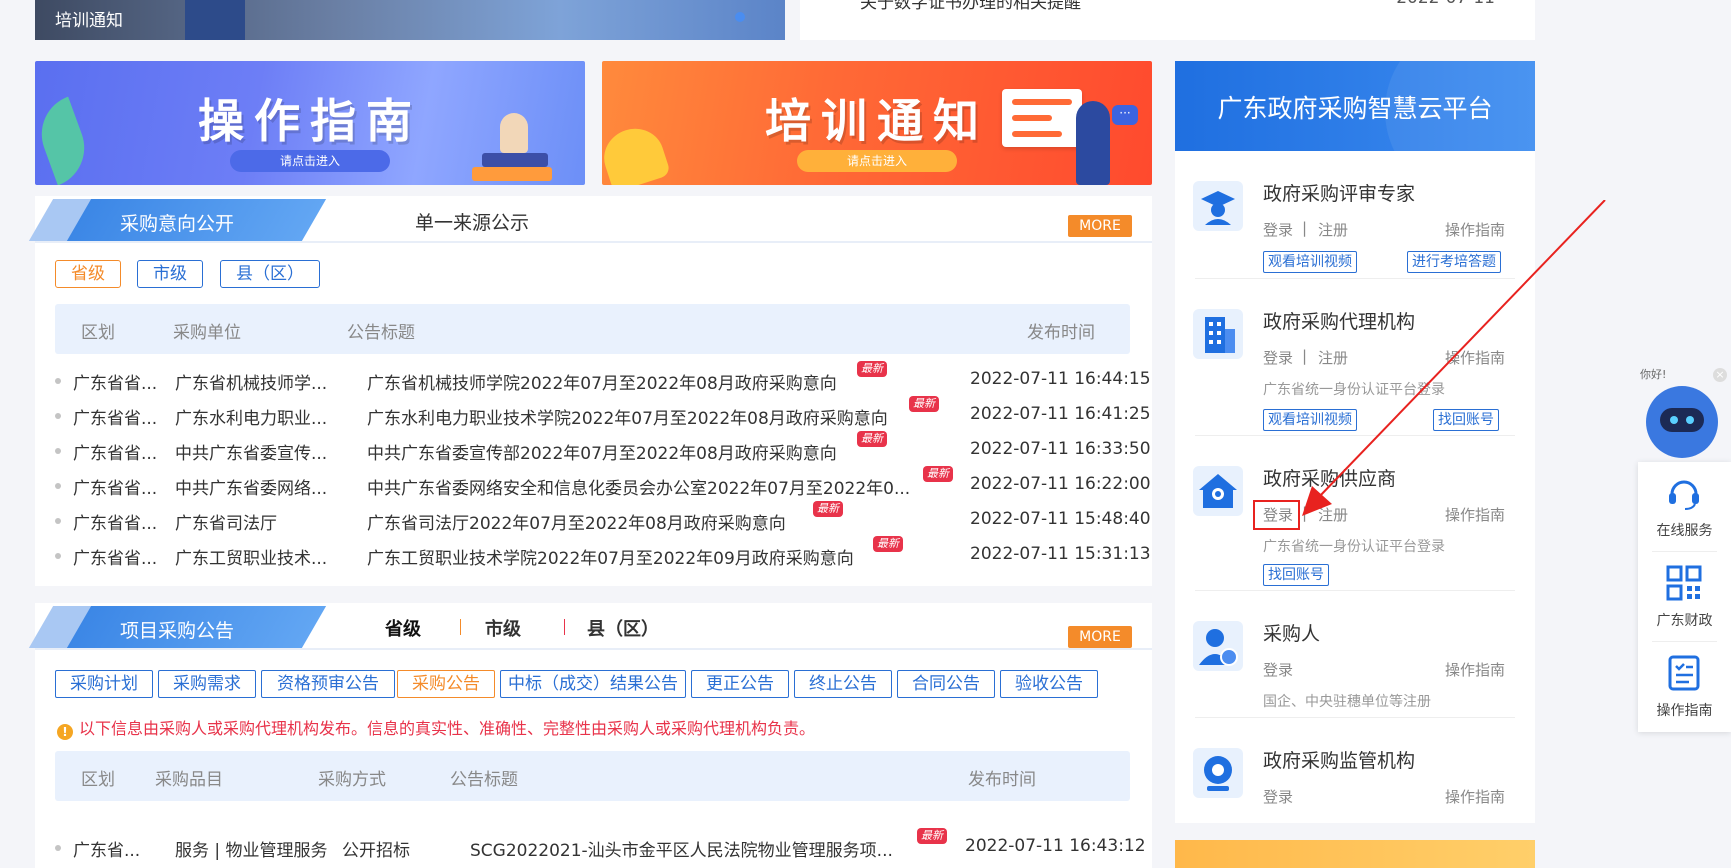  I want to click on cat-contract: 合同公告, so click(946, 684).